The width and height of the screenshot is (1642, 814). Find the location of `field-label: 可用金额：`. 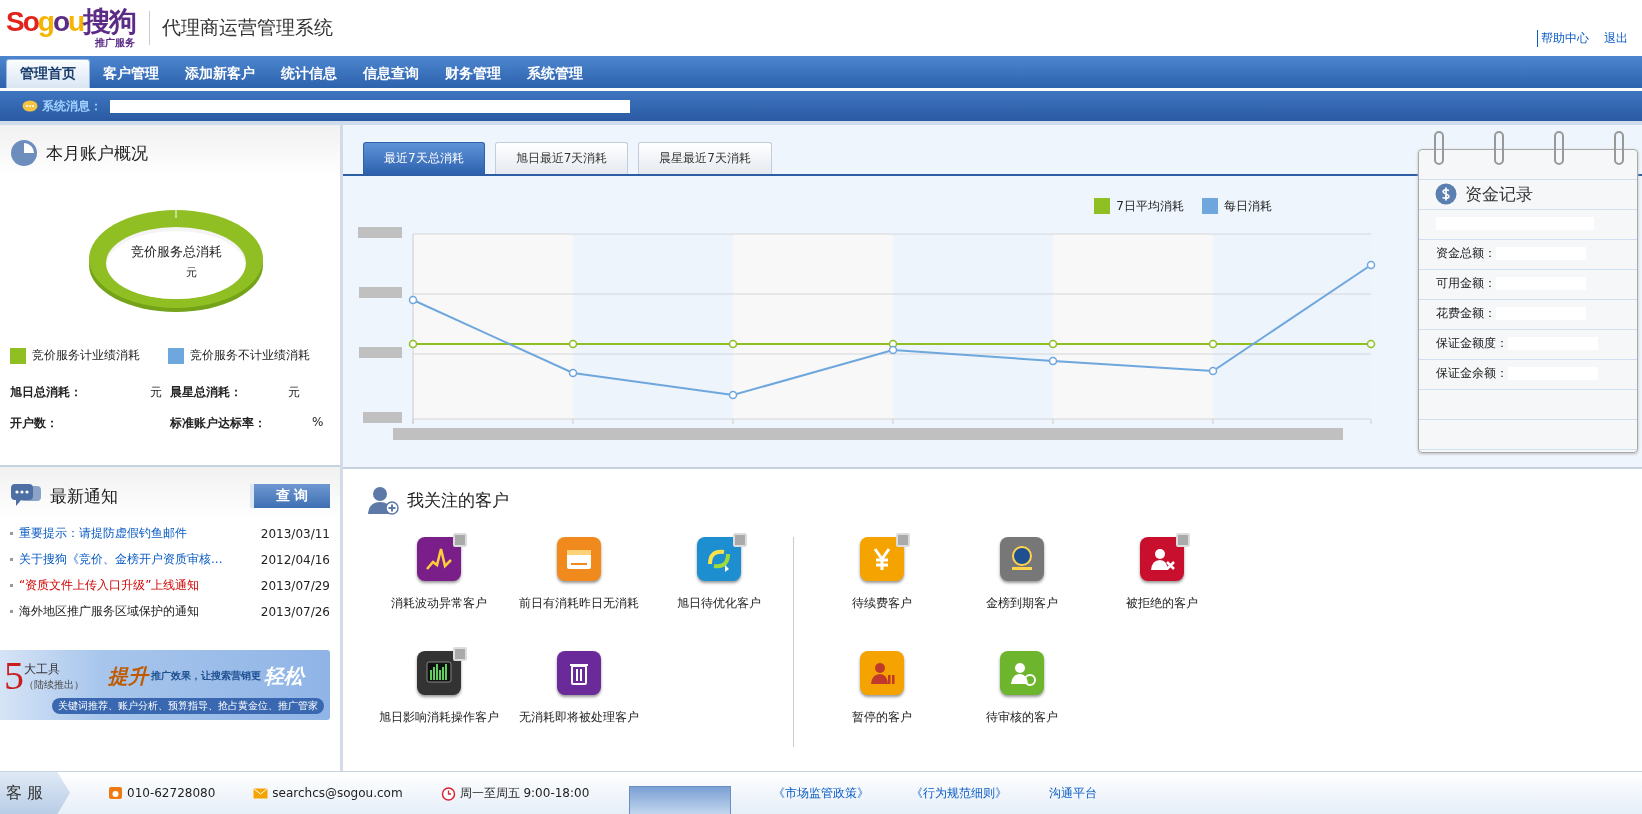

field-label: 可用金额： is located at coordinates (1466, 283).